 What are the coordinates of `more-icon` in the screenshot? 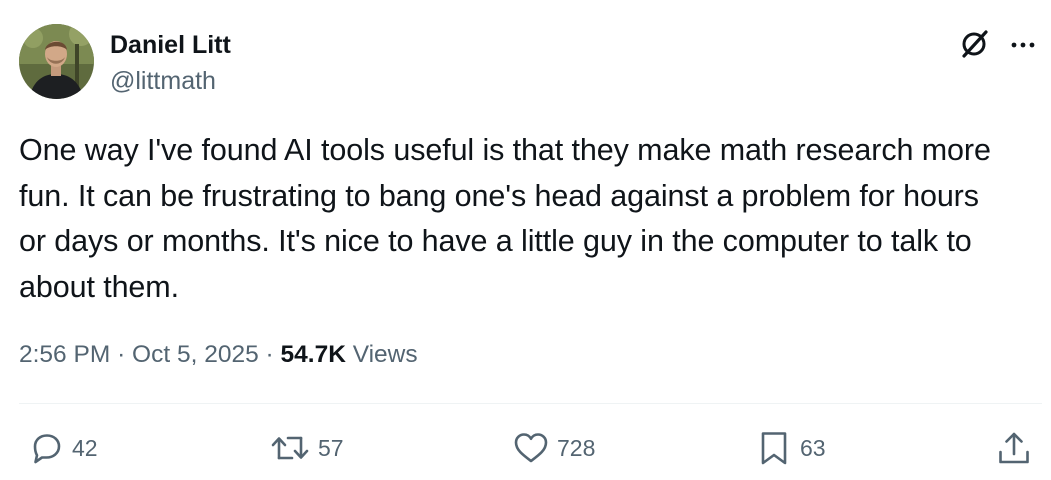 It's located at (1023, 45).